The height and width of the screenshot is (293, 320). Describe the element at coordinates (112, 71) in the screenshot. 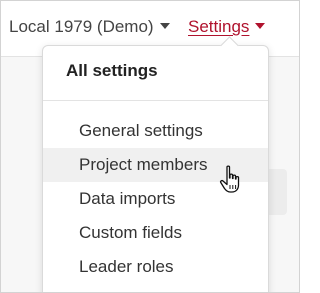

I see `menu-item-all-settings: All settings` at that location.